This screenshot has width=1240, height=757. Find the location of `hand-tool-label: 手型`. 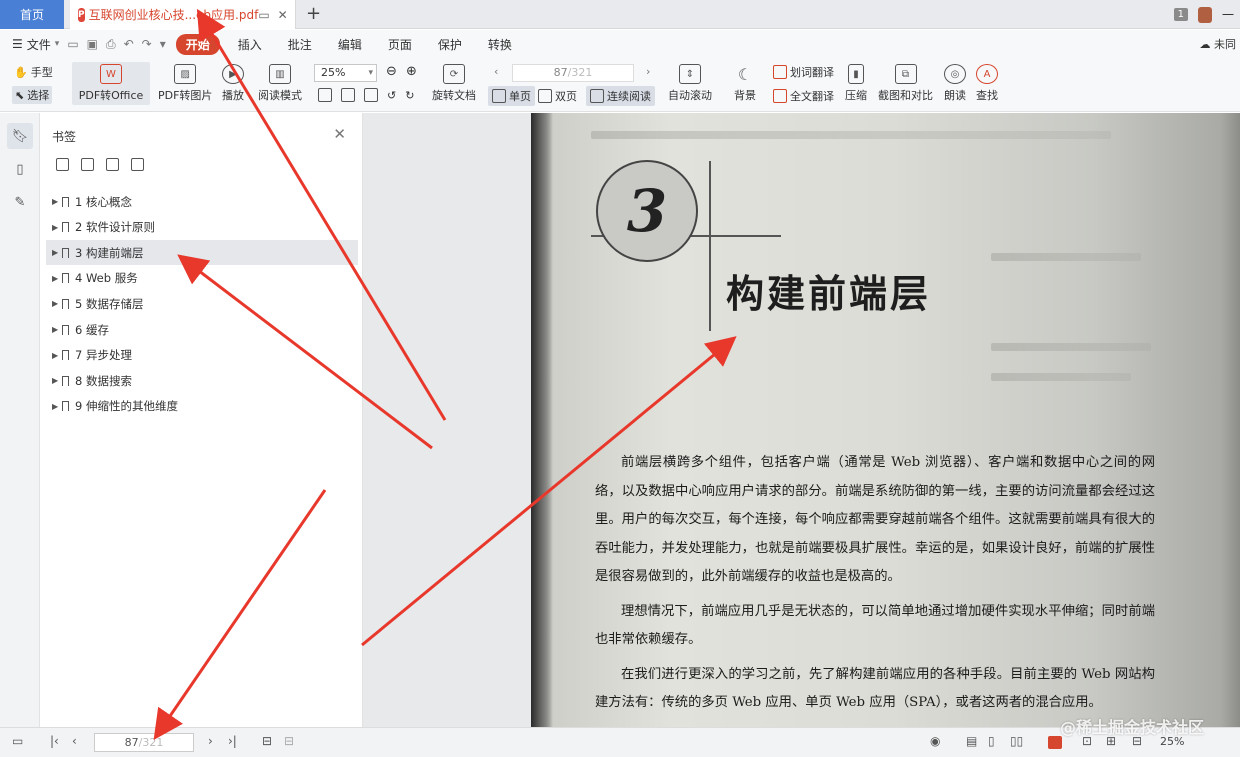

hand-tool-label: 手型 is located at coordinates (41, 72).